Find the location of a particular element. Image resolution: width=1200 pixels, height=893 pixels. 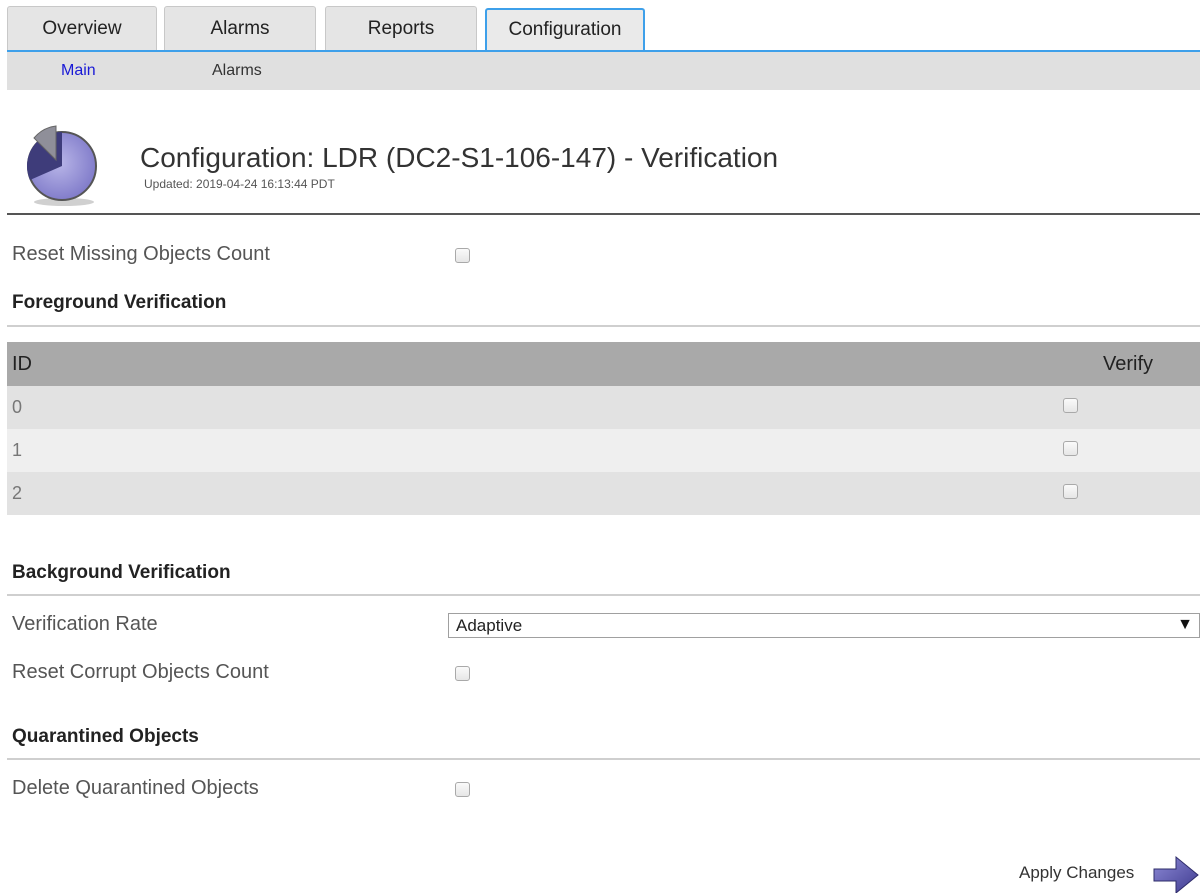

background-divider is located at coordinates (603, 595).